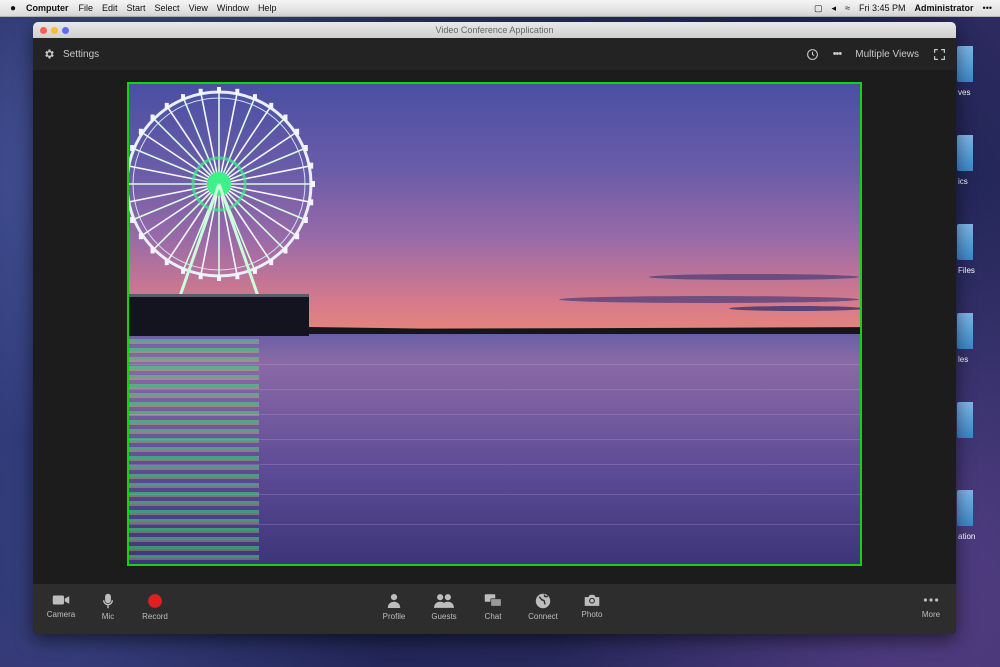  I want to click on multiple-views-button: Multiple Views, so click(887, 54).